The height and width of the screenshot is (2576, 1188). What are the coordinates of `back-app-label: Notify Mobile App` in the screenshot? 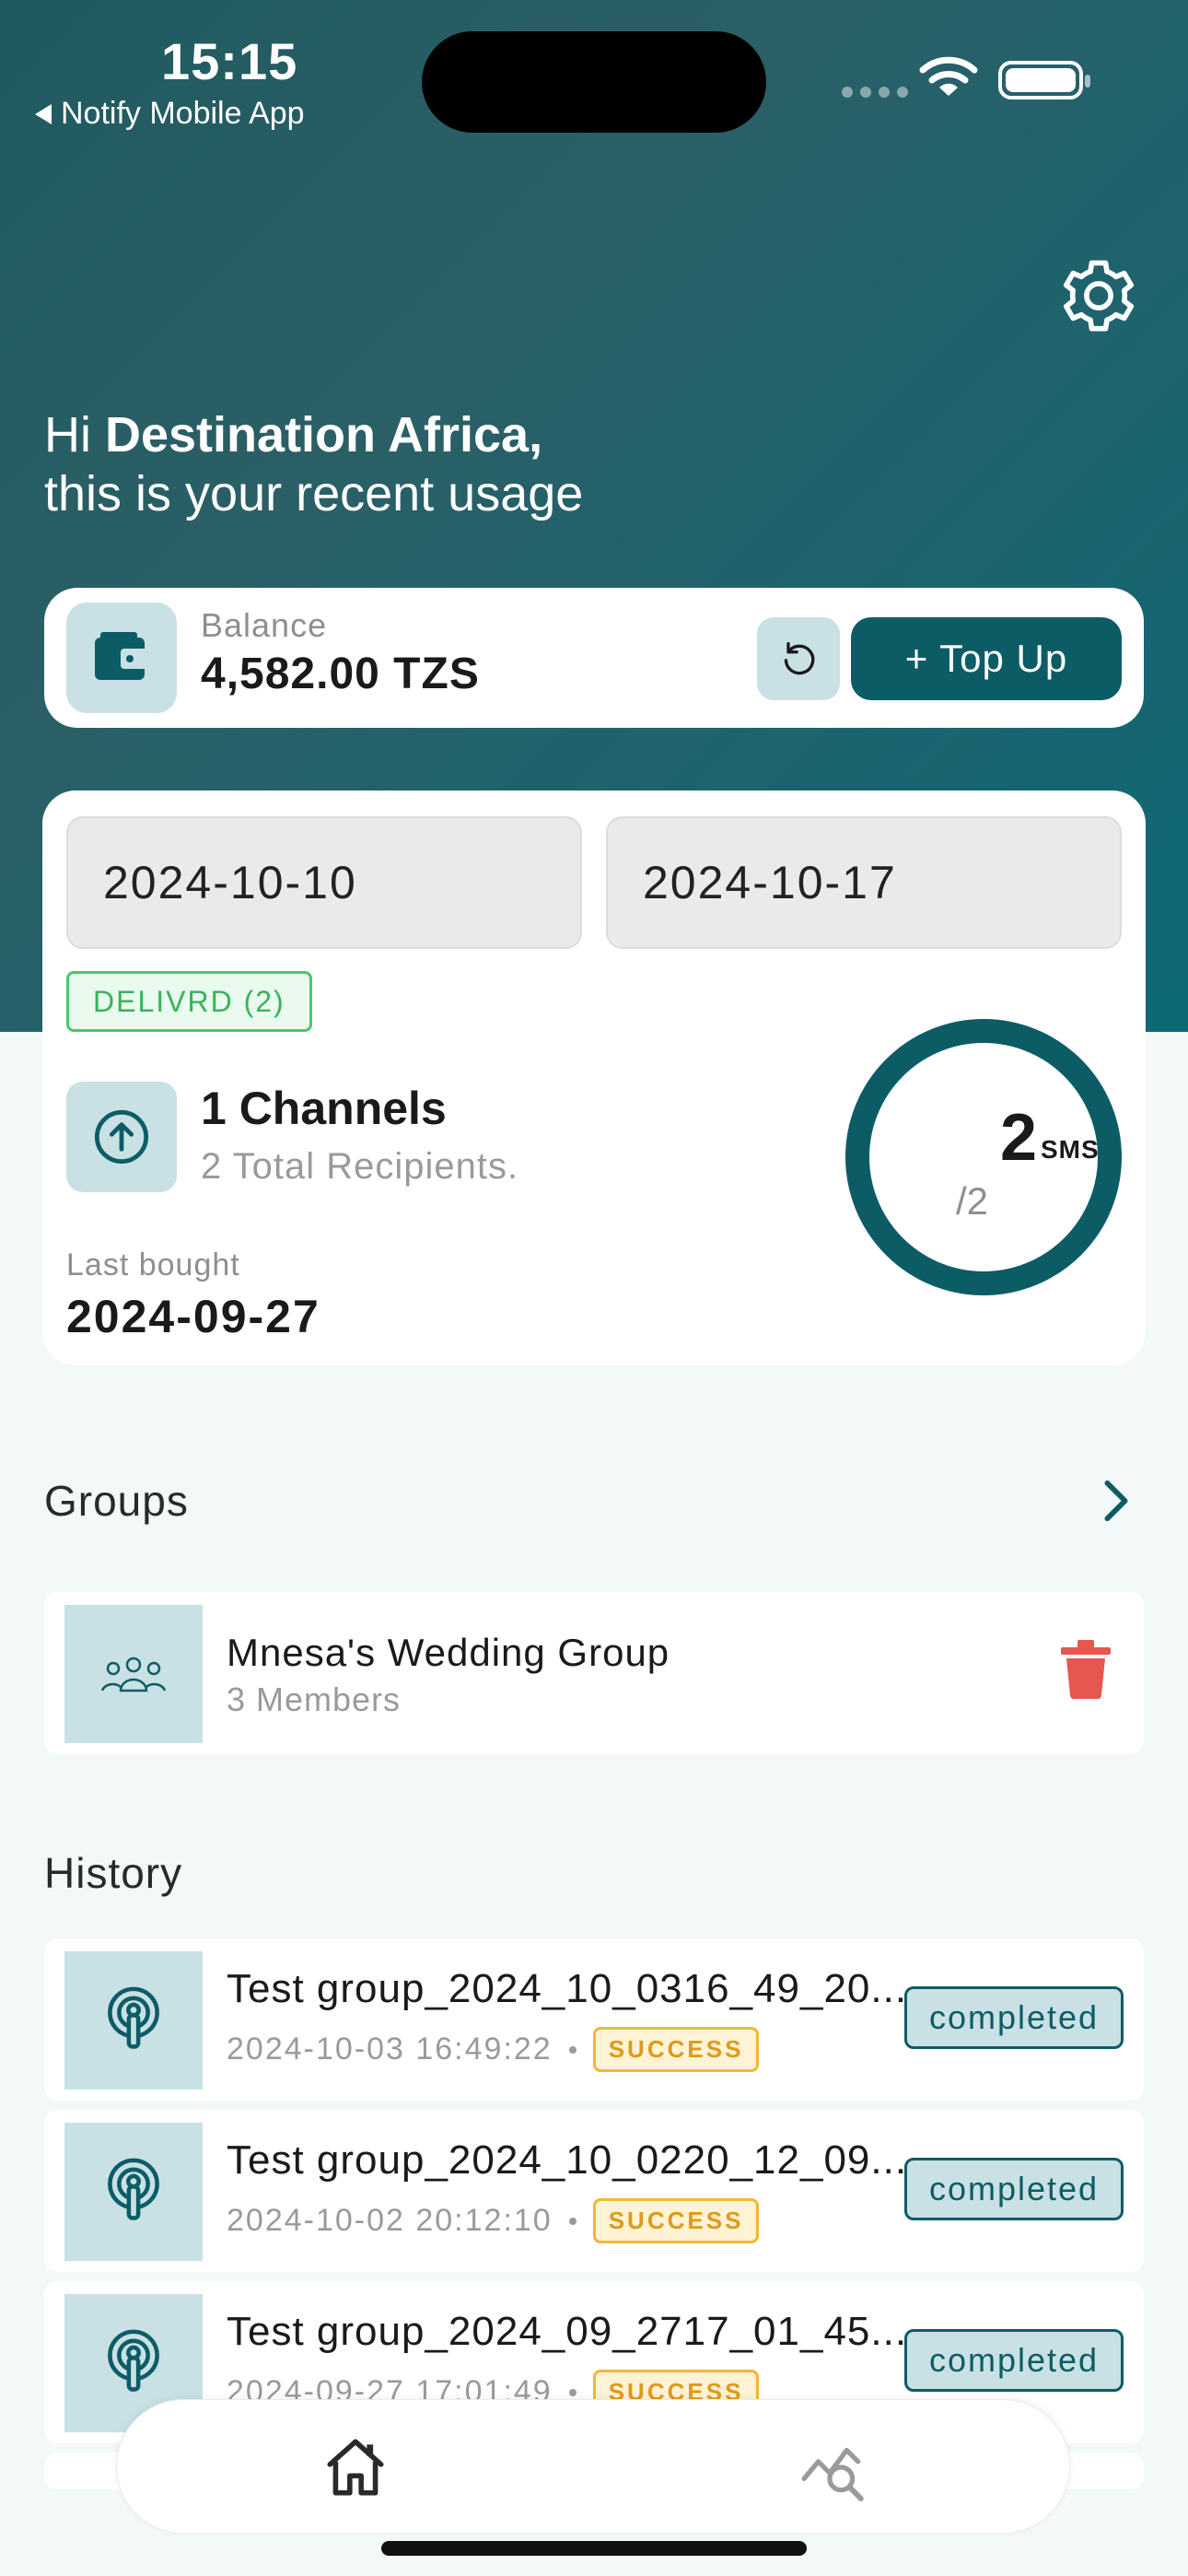 It's located at (183, 113).